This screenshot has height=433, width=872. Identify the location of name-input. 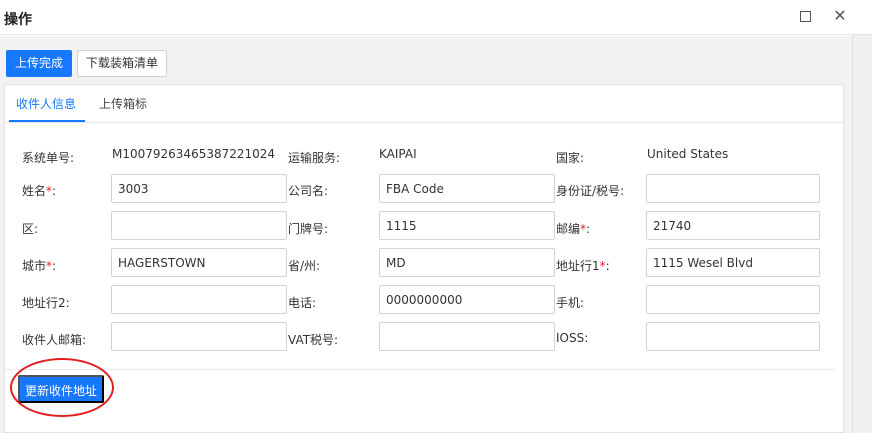
(199, 188).